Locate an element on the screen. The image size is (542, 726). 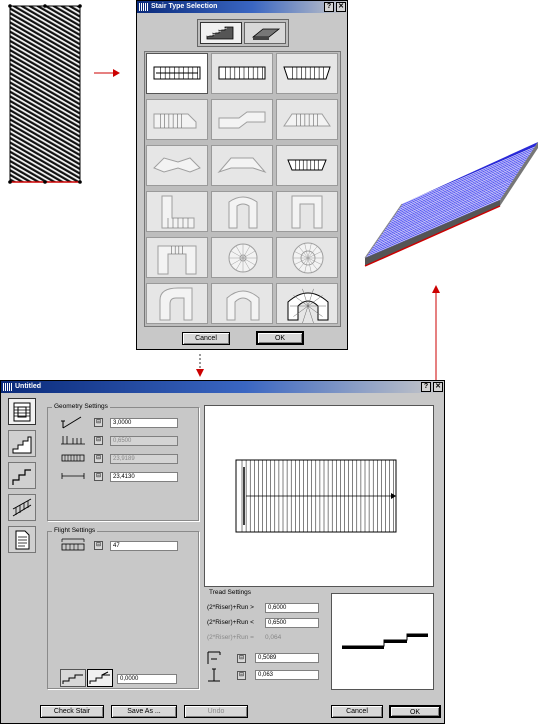
tread-icon is located at coordinates (21, 476).